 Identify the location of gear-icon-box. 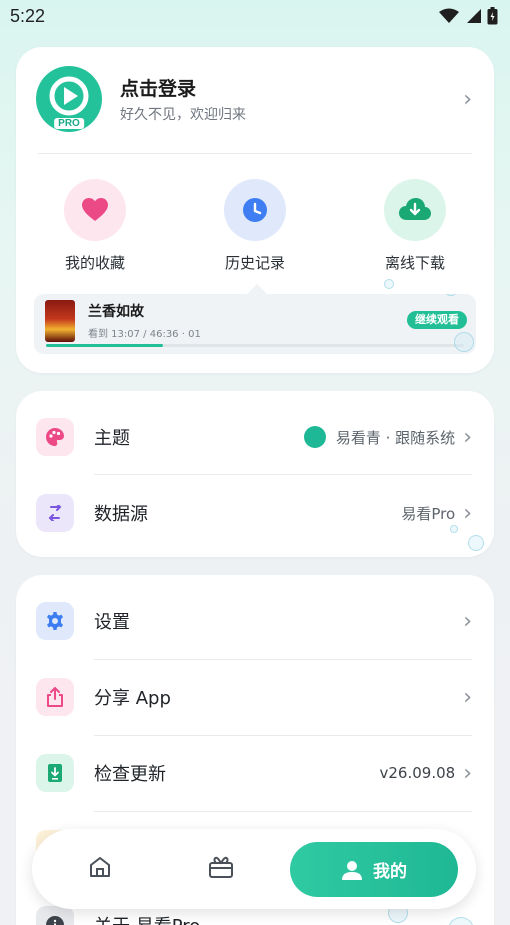
(55, 621).